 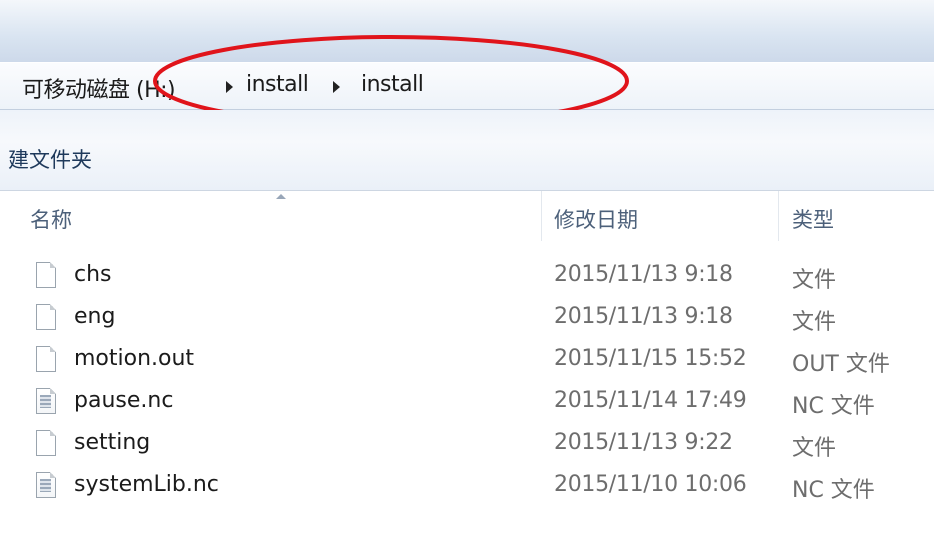 What do you see at coordinates (124, 400) in the screenshot?
I see `file-name: pause.nc` at bounding box center [124, 400].